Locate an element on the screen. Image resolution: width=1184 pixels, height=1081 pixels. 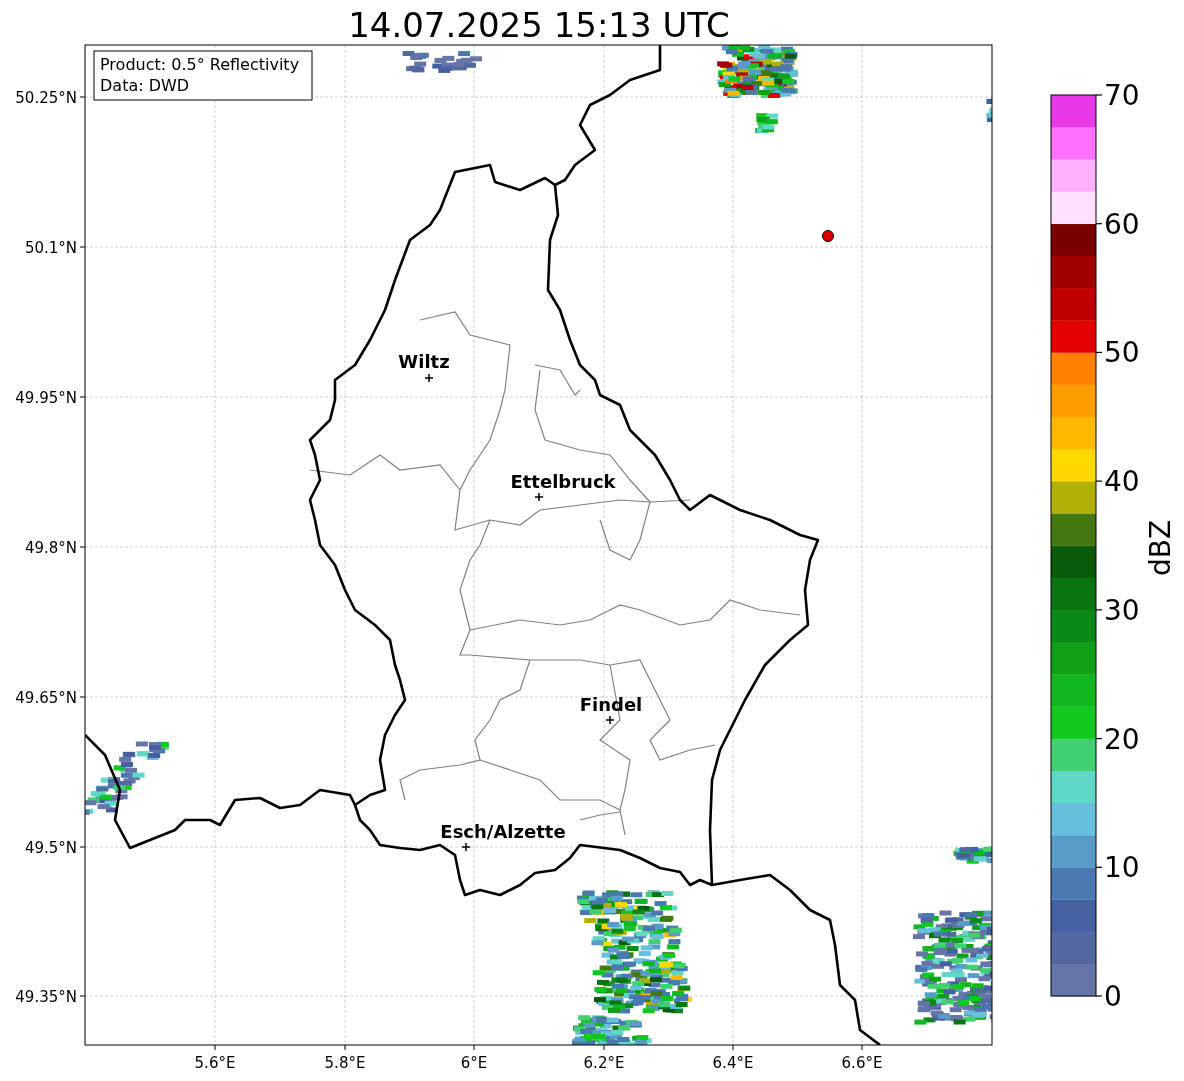
city-label: Wiltz is located at coordinates (424, 361).